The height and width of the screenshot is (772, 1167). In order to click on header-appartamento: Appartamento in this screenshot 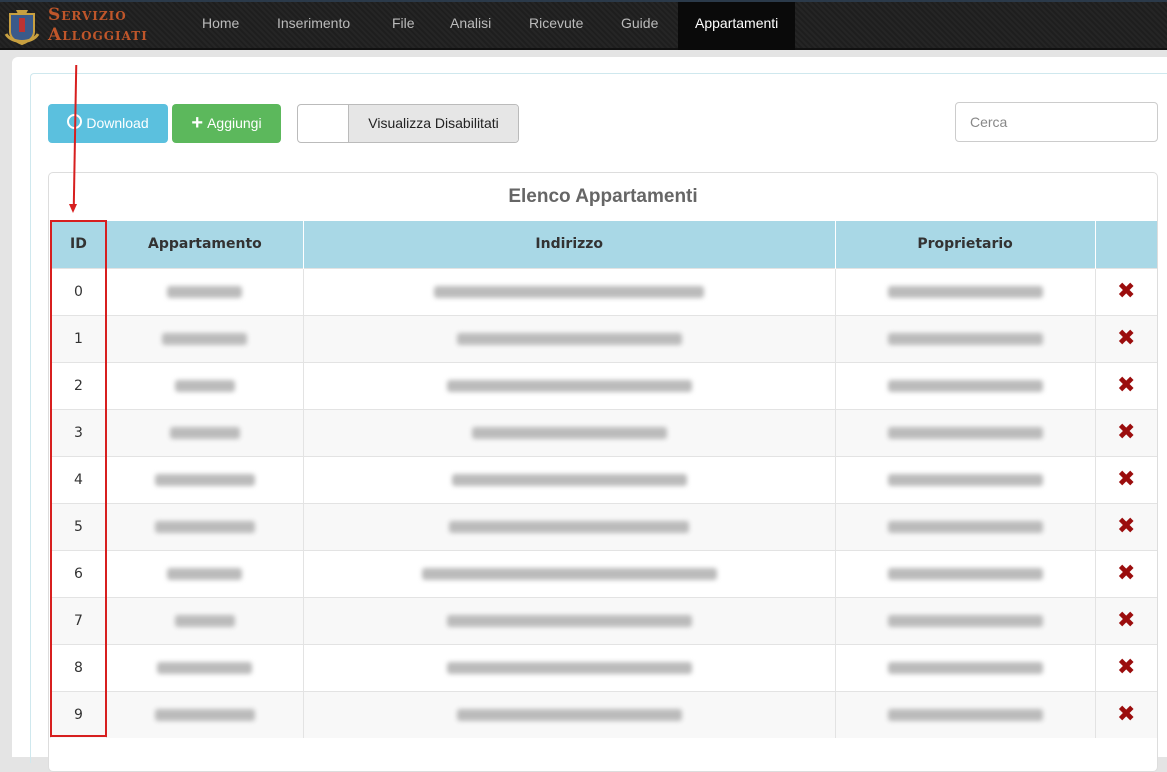, I will do `click(204, 244)`.